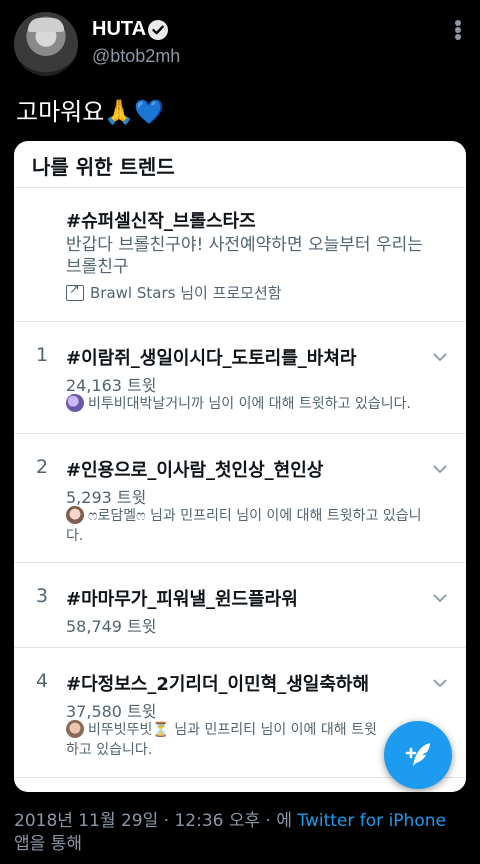 The height and width of the screenshot is (864, 480). What do you see at coordinates (244, 526) in the screenshot?
I see `trend-context-text: ෆ로담멜ෆ 님과 민프리티 님이 이에 대해 트윗하고 있습니다.` at bounding box center [244, 526].